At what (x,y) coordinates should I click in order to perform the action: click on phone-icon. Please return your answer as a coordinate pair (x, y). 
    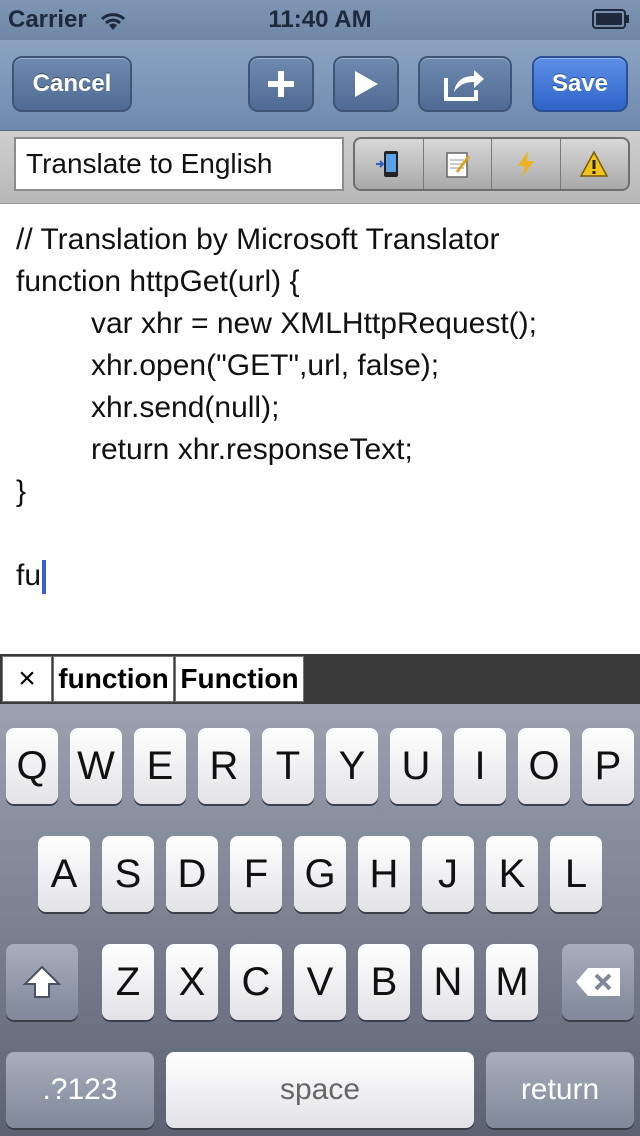
    Looking at the image, I should click on (386, 164).